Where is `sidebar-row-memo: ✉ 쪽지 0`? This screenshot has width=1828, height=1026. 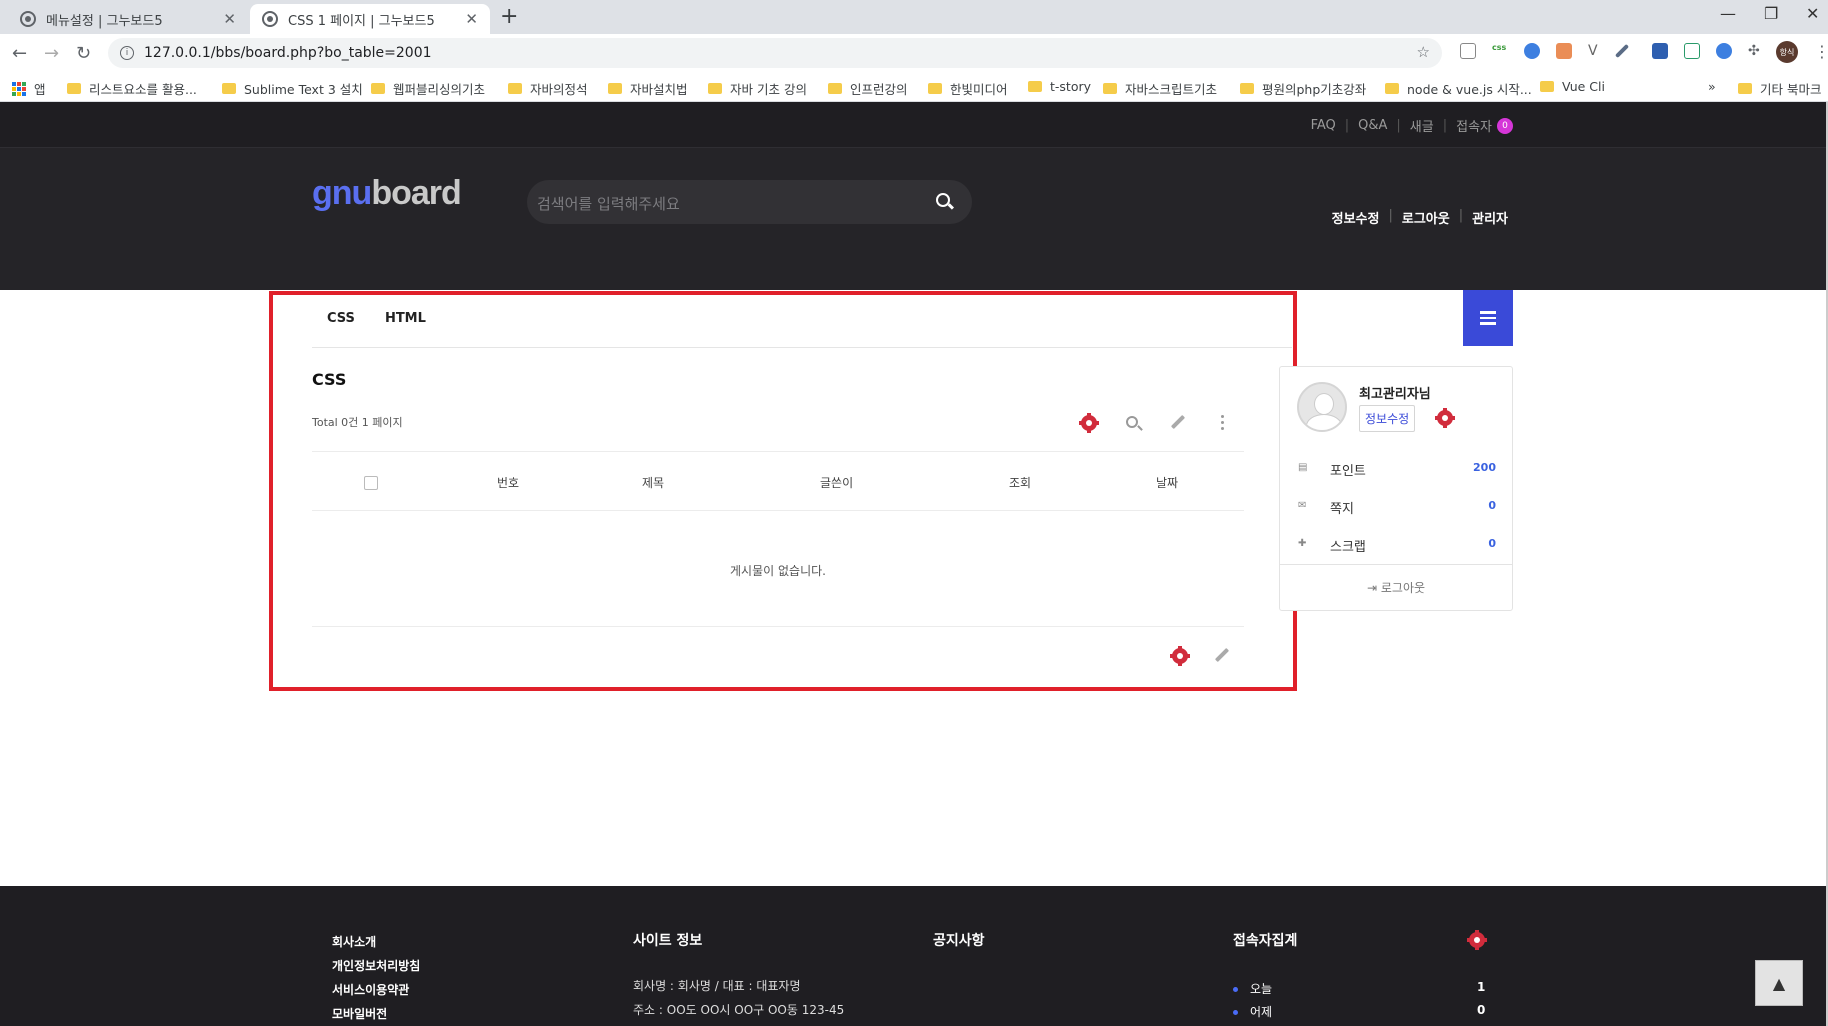
sidebar-row-memo: ✉ 쪽지 0 is located at coordinates (1396, 507).